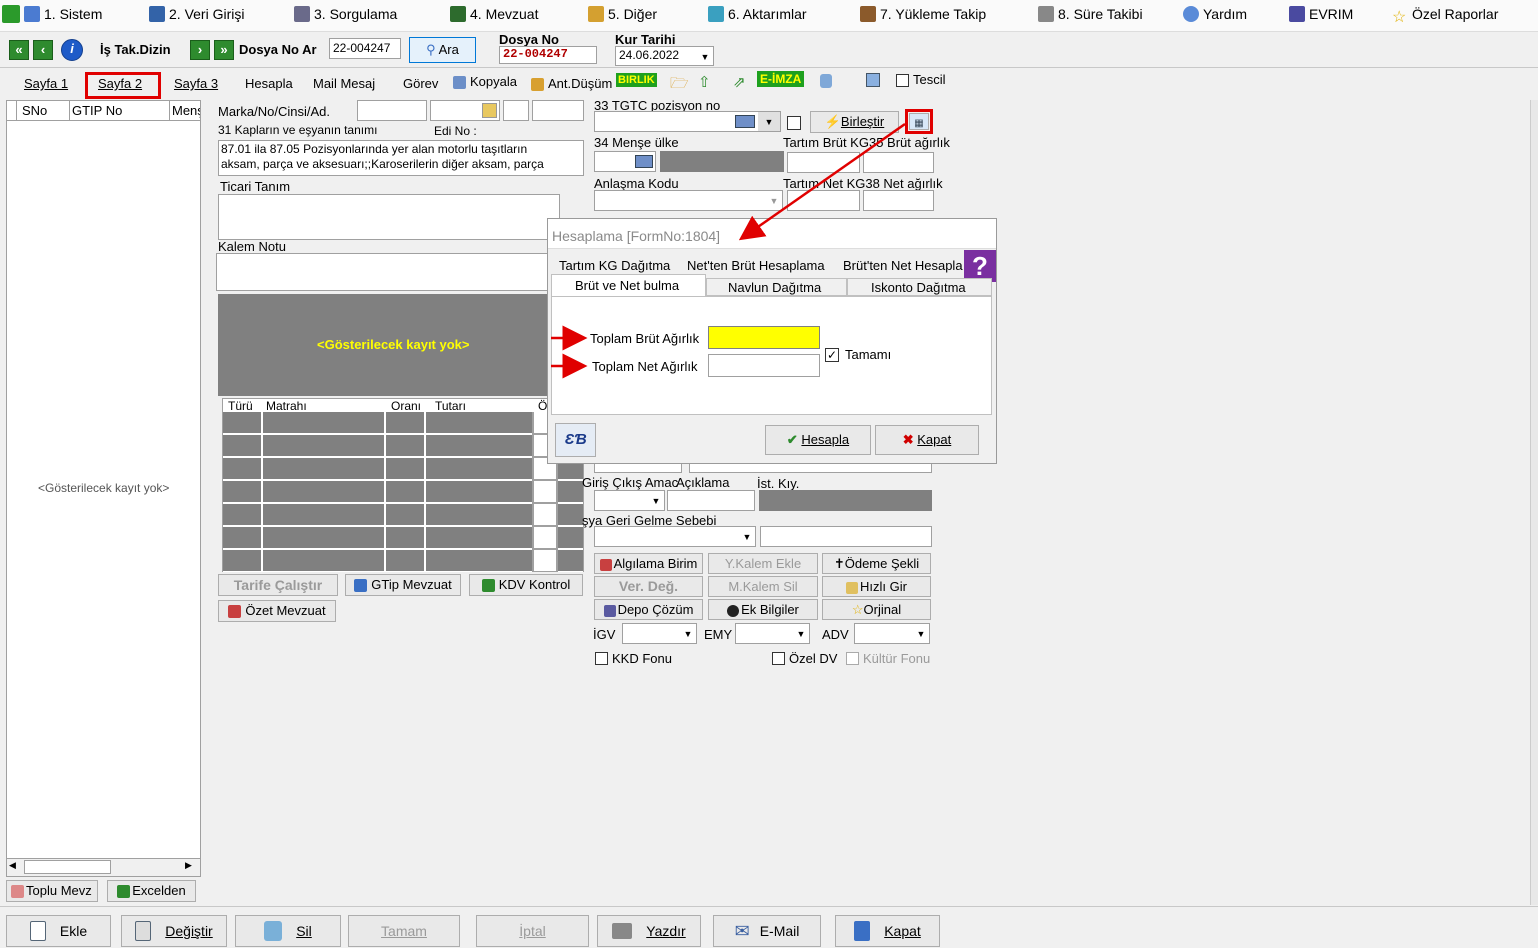 This screenshot has height=948, width=1538. Describe the element at coordinates (224, 50) in the screenshot. I see `last-record-button: »` at that location.